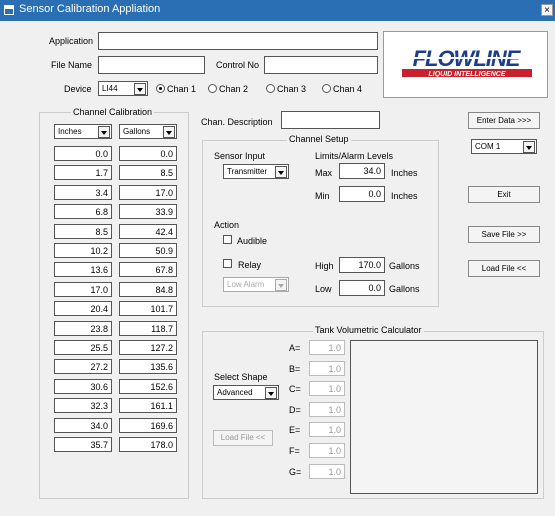  I want to click on param-label: B=, so click(295, 368).